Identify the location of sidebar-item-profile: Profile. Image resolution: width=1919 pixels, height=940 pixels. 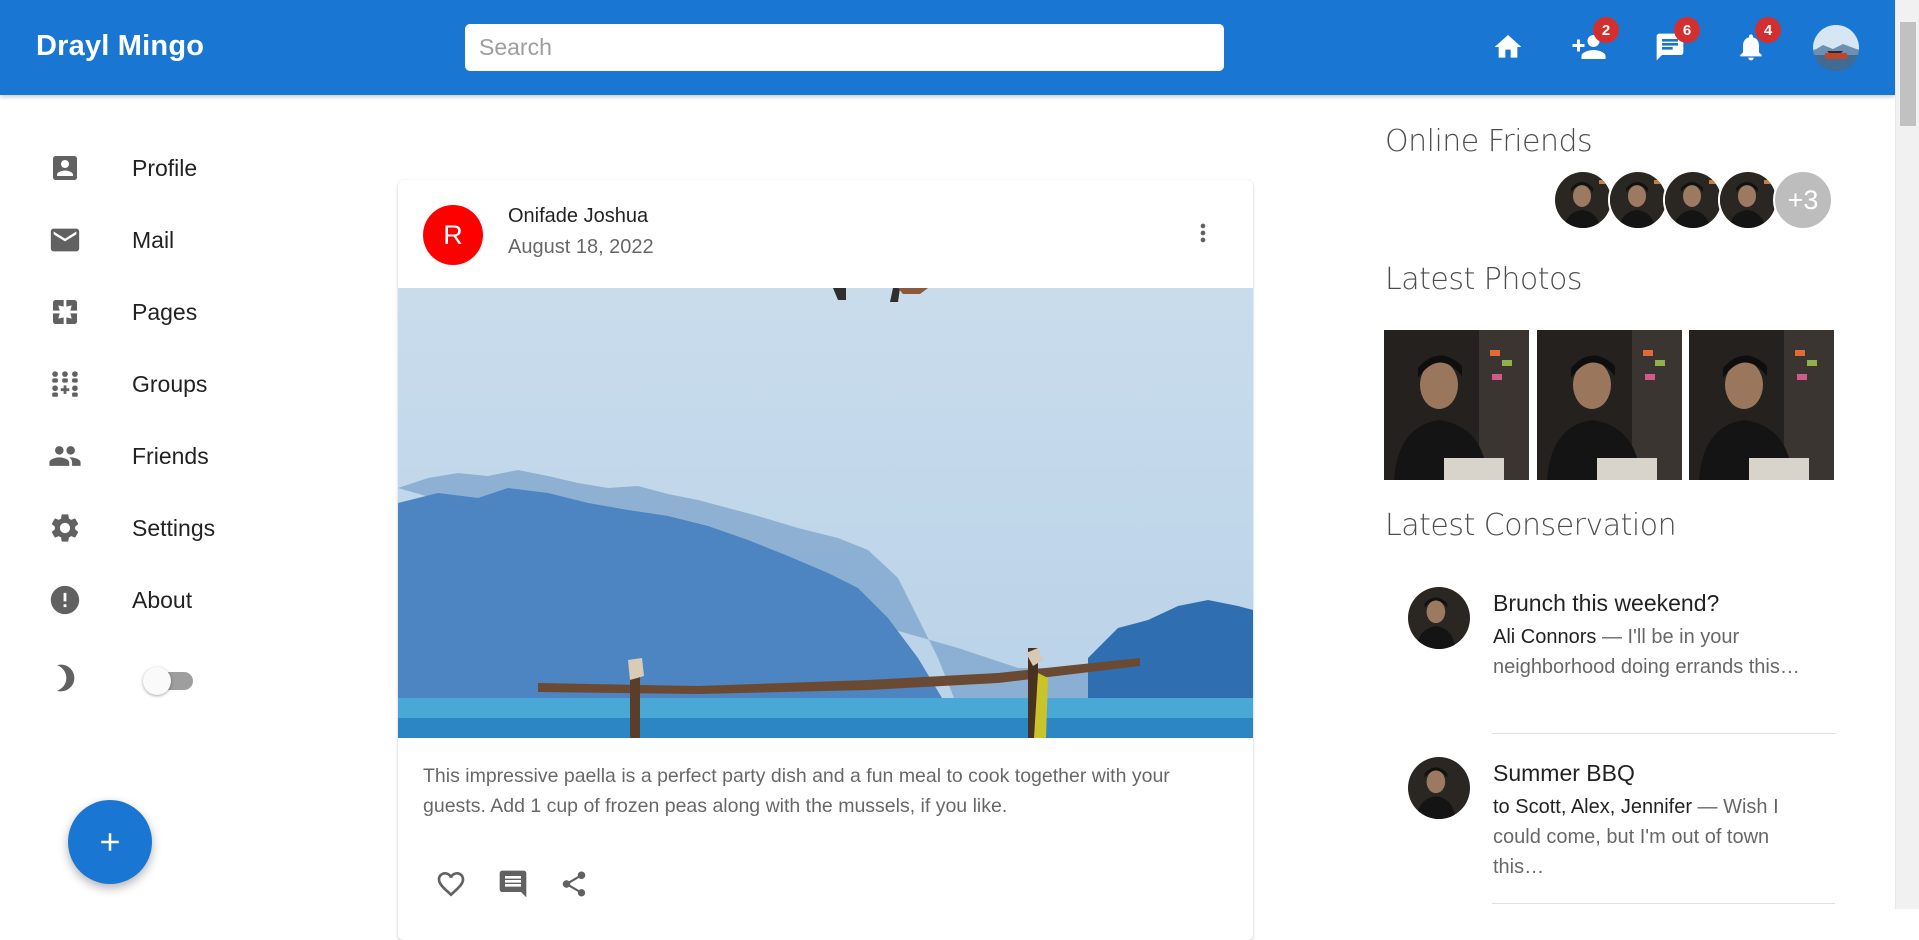
(122, 168).